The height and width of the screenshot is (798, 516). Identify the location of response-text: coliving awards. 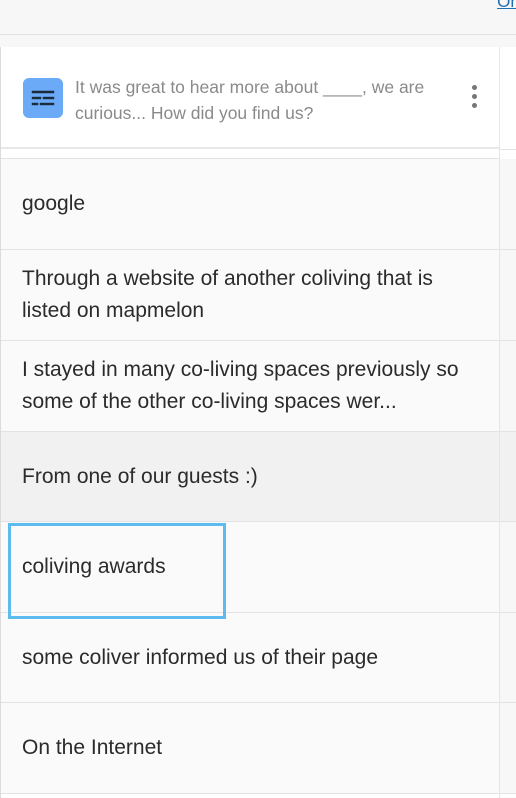
(94, 566).